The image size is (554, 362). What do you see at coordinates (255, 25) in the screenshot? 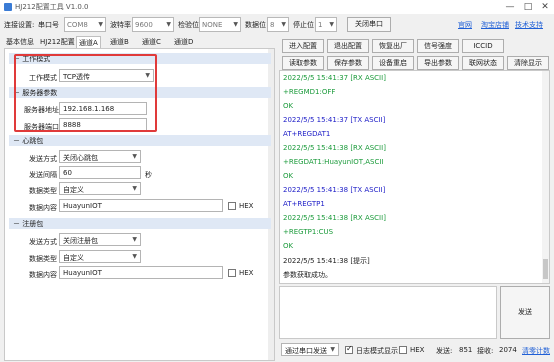
I see `databits-label: 数据位` at bounding box center [255, 25].